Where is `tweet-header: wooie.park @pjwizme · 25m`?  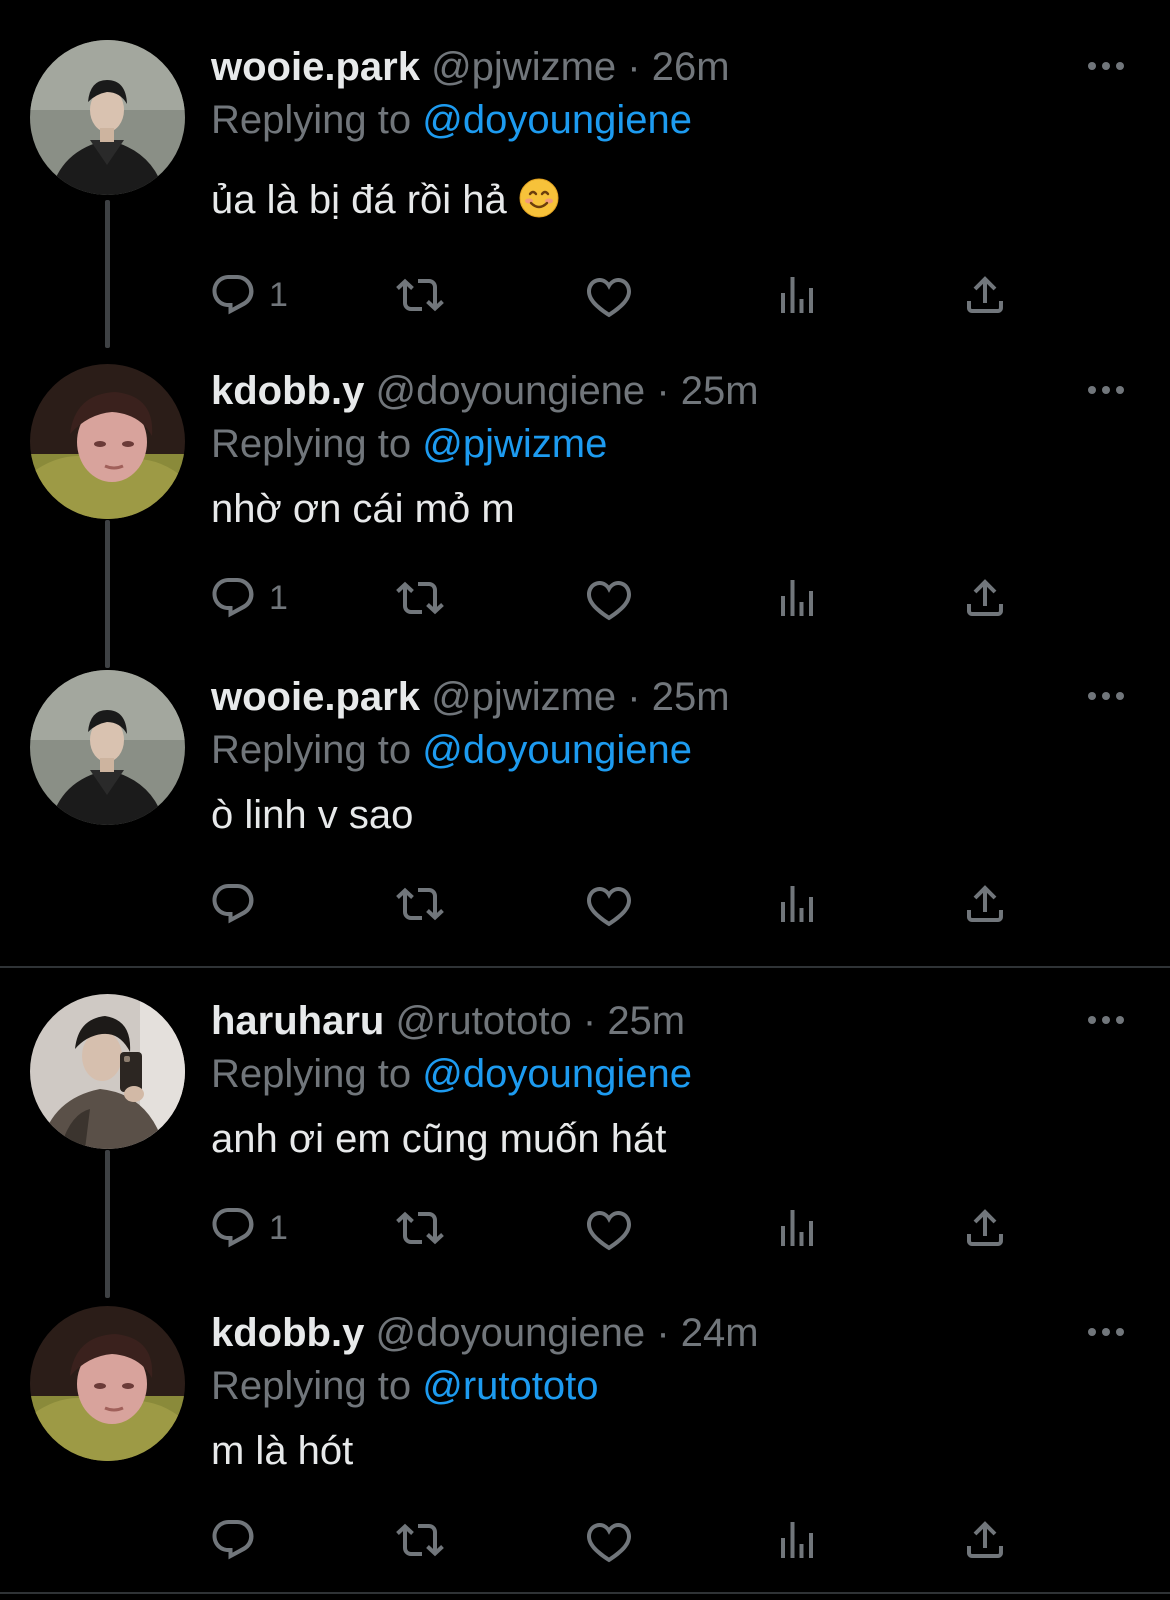
tweet-header: wooie.park @pjwizme · 25m is located at coordinates (470, 697).